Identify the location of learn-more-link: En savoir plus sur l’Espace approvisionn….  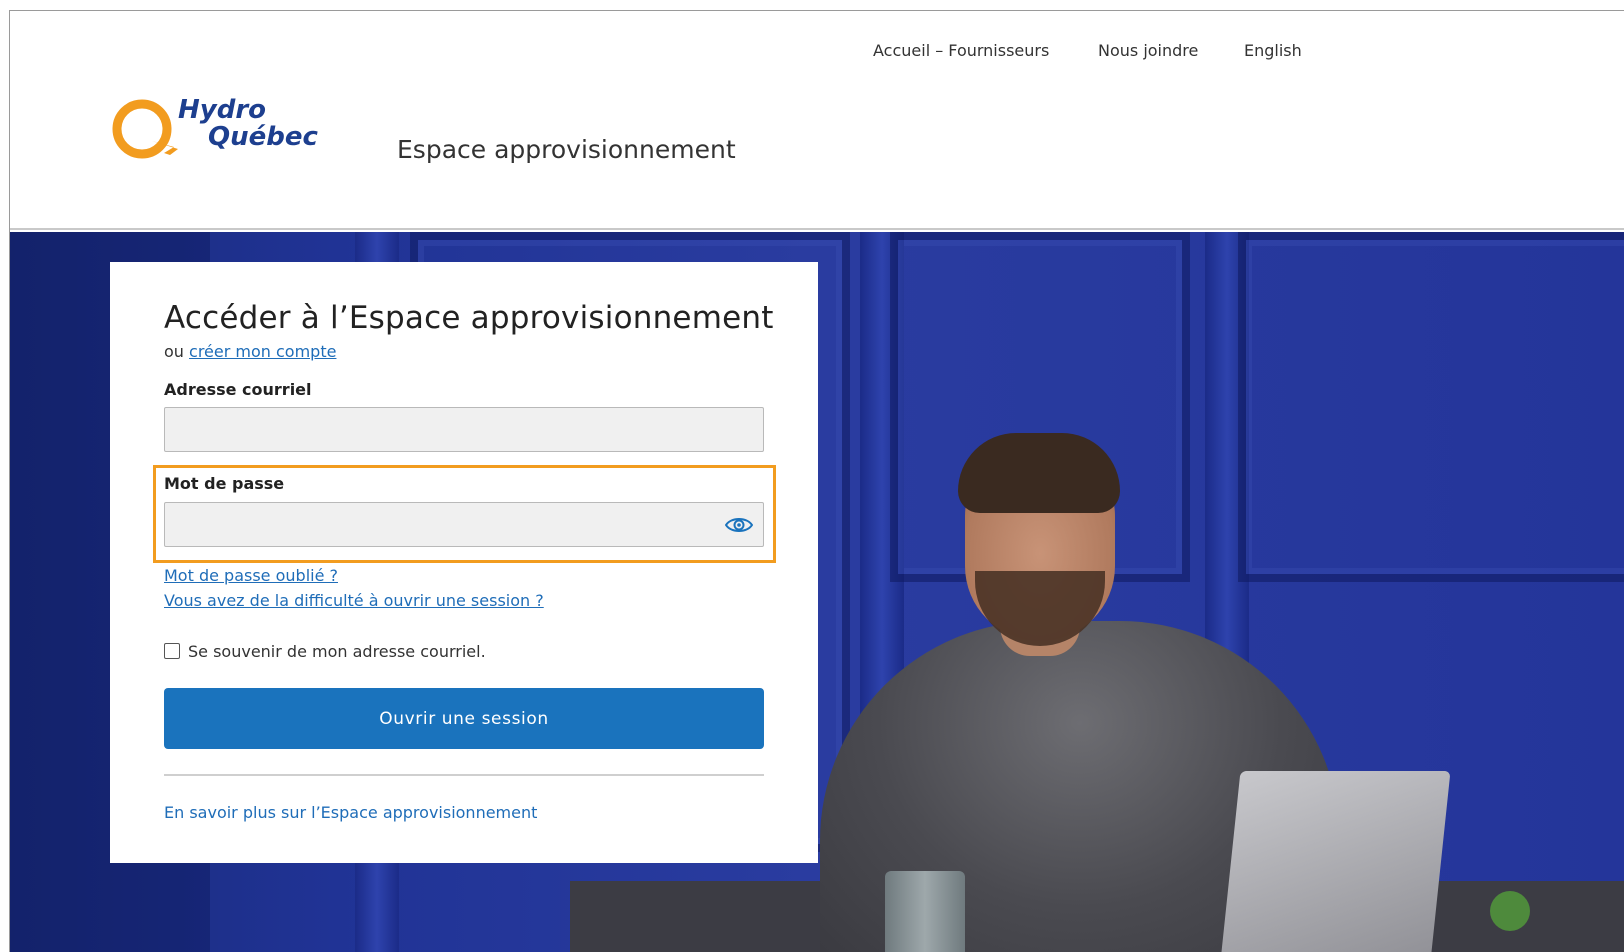
(350, 812).